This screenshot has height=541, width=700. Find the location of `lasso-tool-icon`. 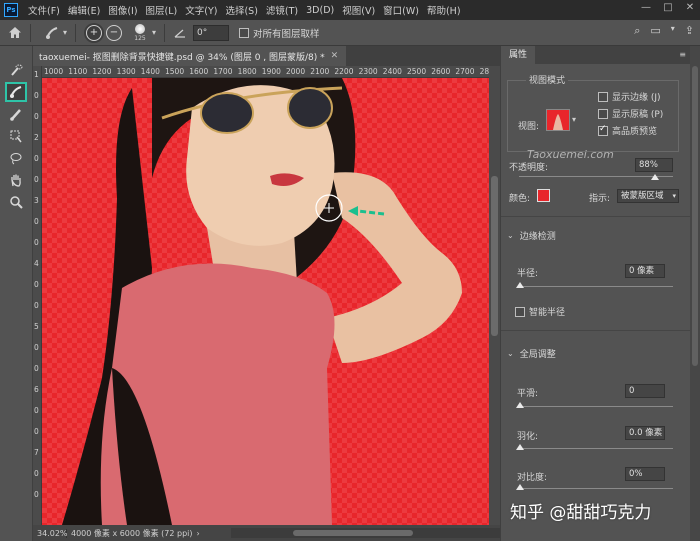

lasso-tool-icon is located at coordinates (16, 158).